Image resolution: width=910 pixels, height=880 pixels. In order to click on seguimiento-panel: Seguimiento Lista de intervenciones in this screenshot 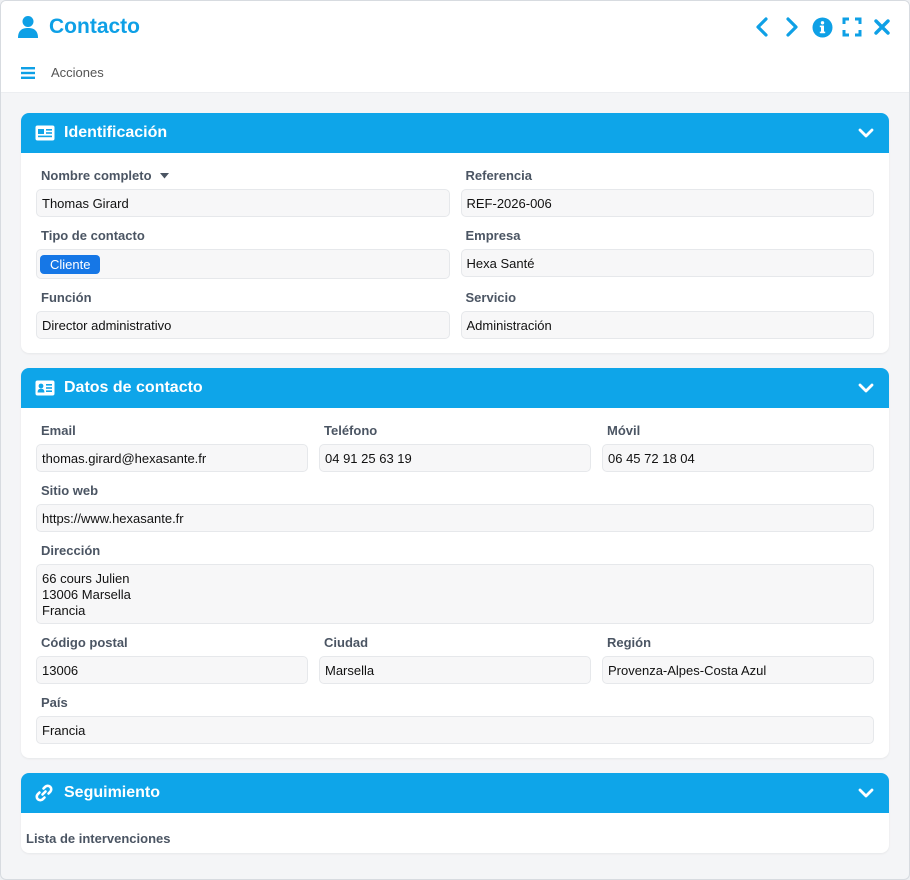, I will do `click(455, 813)`.